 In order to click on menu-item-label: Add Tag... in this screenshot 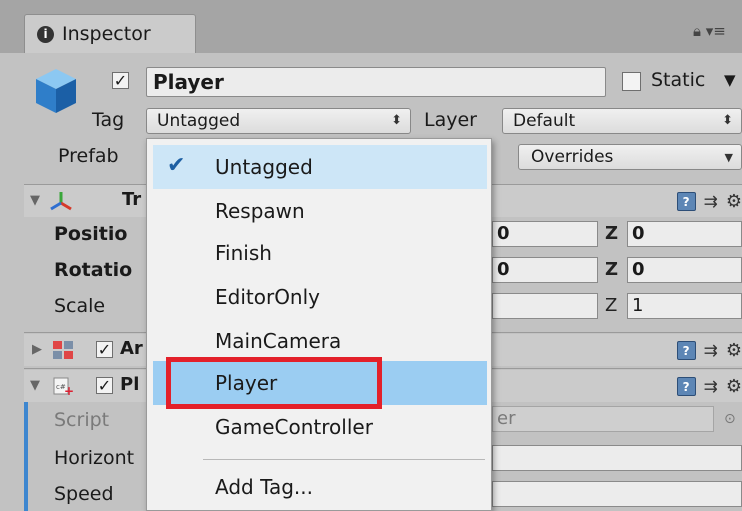, I will do `click(264, 487)`.